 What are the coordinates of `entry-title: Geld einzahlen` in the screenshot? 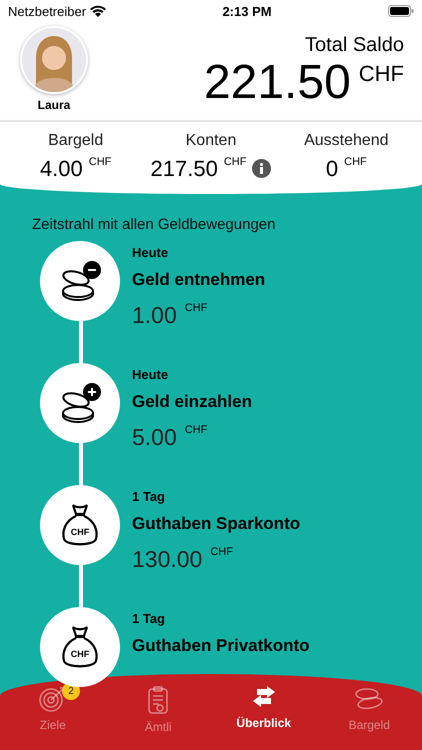 It's located at (192, 402).